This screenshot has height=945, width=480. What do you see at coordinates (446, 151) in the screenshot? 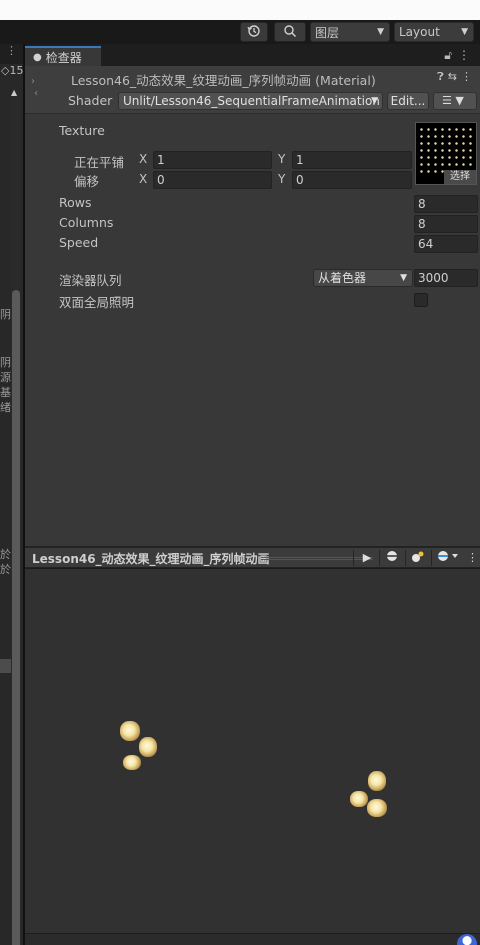
I see `texture-preview-image` at bounding box center [446, 151].